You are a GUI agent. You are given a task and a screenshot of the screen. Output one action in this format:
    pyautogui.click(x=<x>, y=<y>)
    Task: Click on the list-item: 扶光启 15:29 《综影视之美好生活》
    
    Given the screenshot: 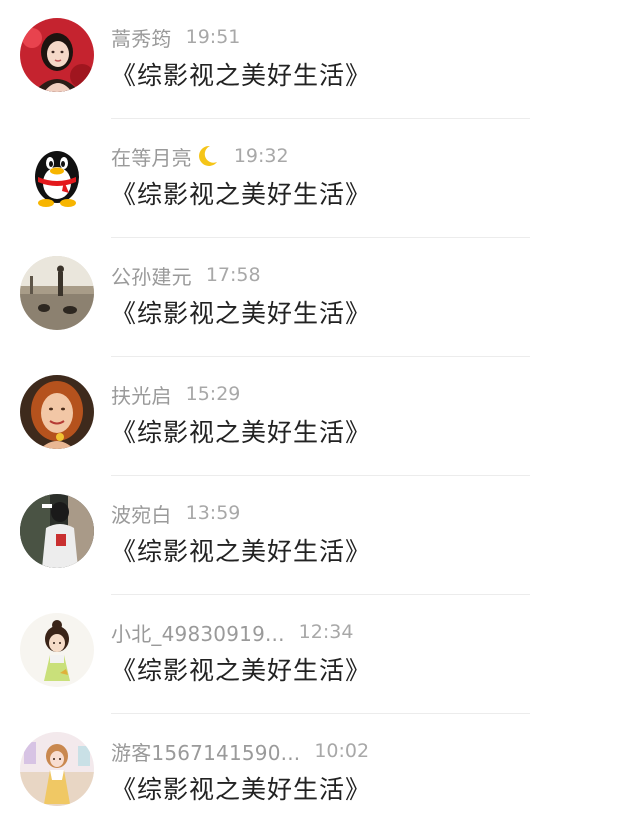 What is the action you would take?
    pyautogui.click(x=320, y=416)
    